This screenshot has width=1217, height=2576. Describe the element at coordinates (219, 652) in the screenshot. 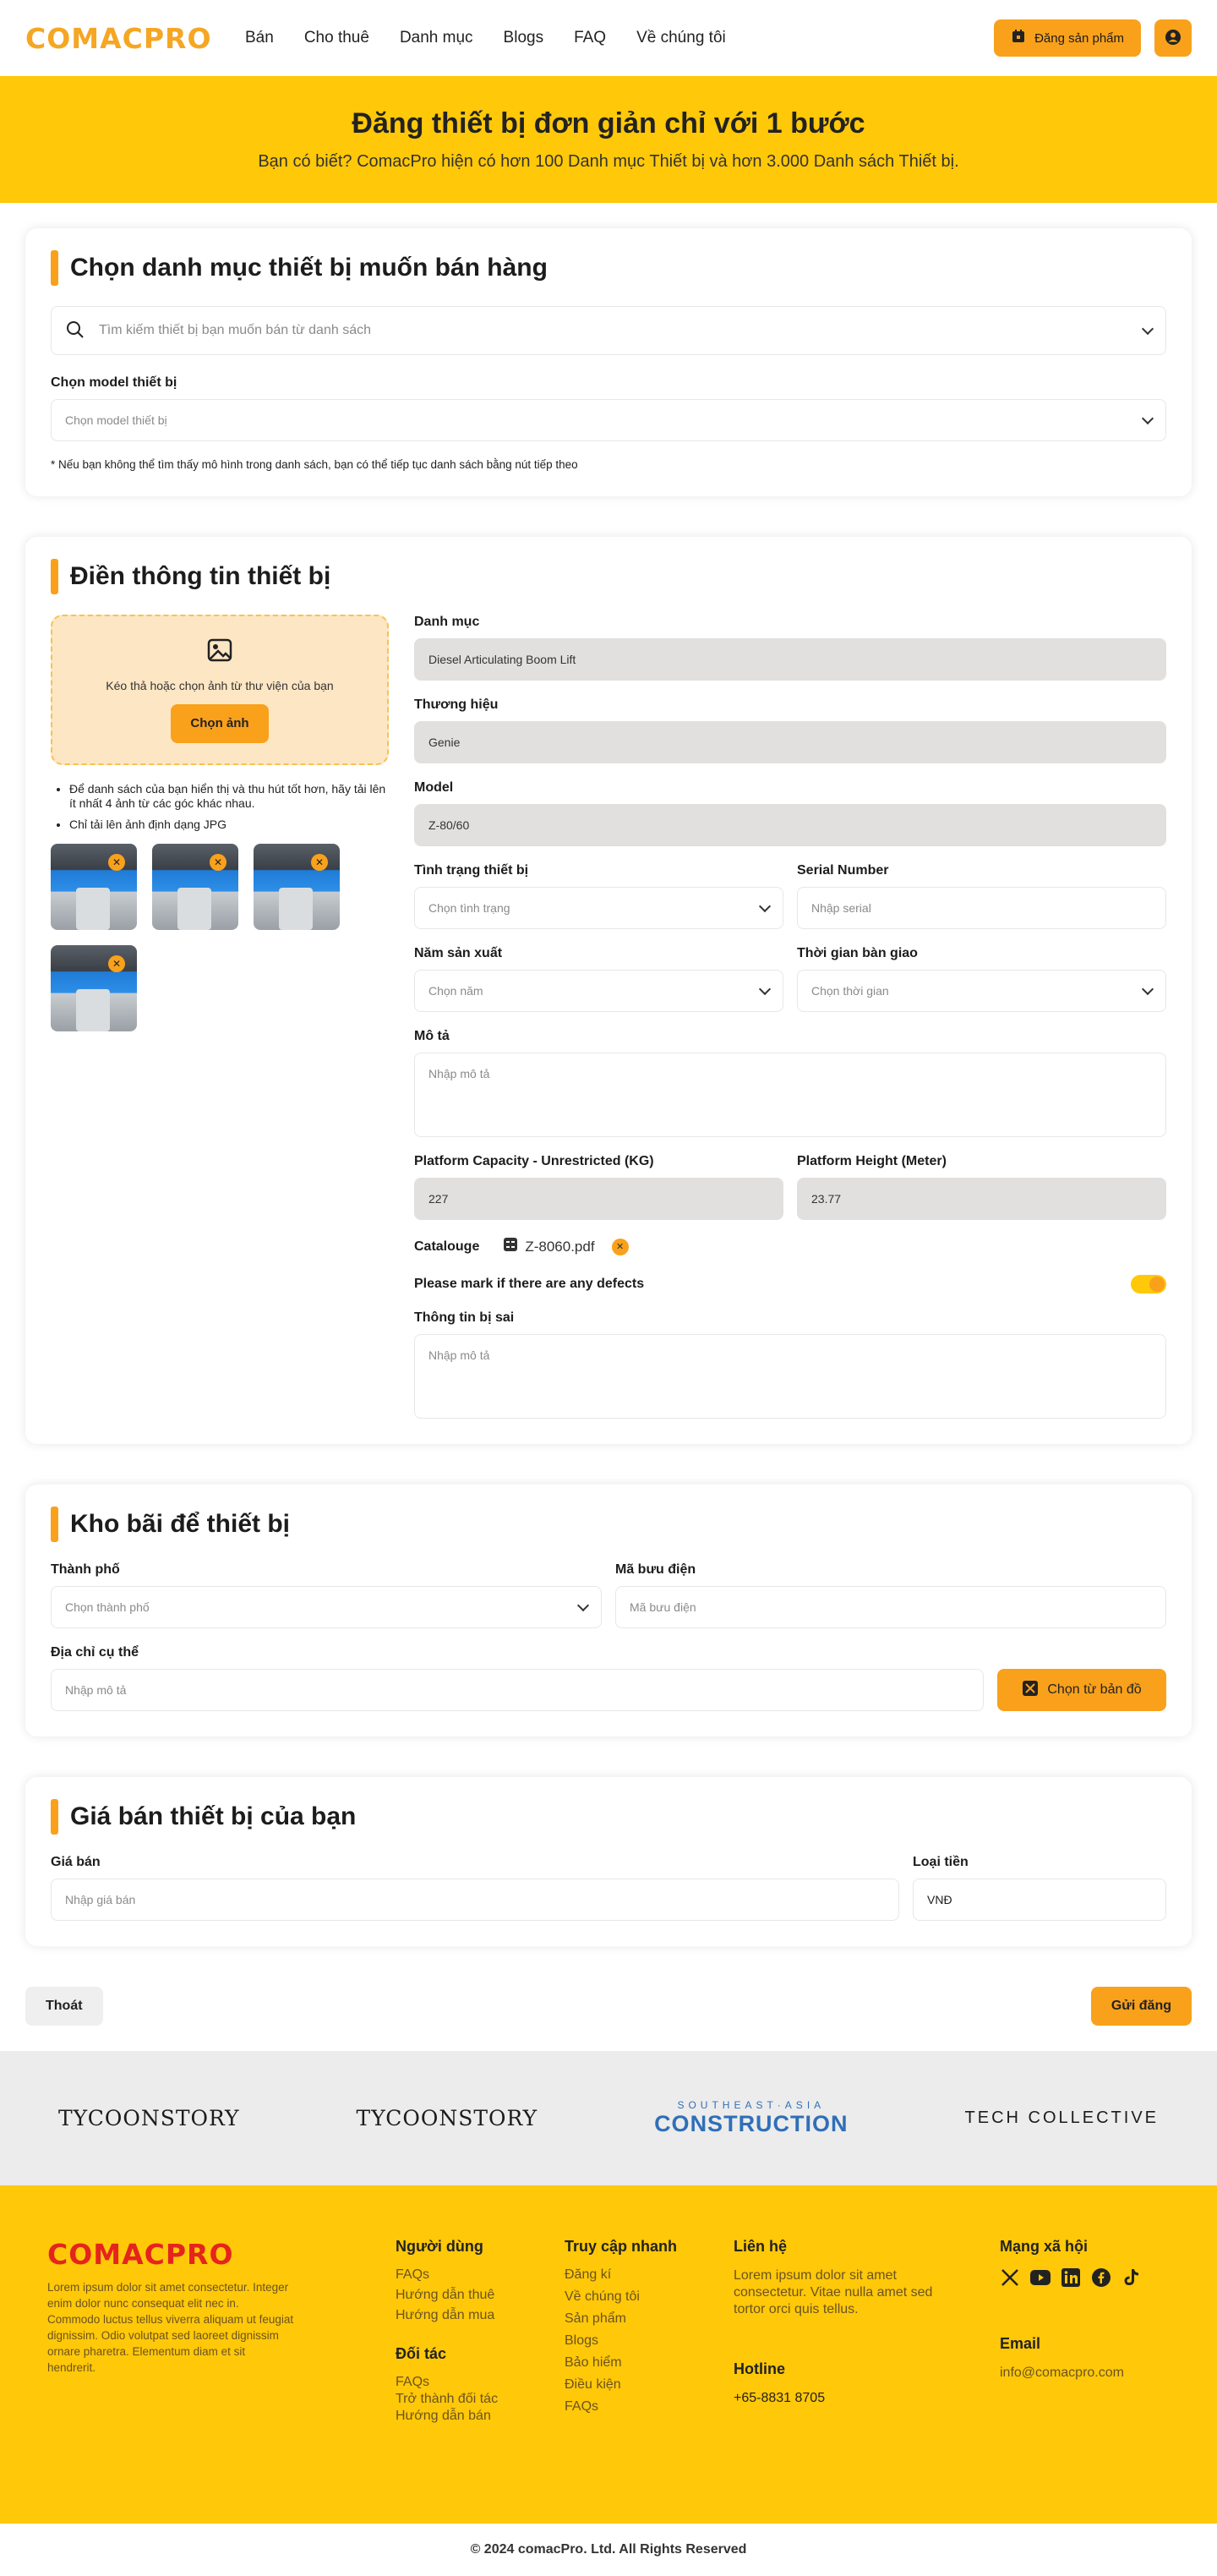

I see `image-icon` at that location.